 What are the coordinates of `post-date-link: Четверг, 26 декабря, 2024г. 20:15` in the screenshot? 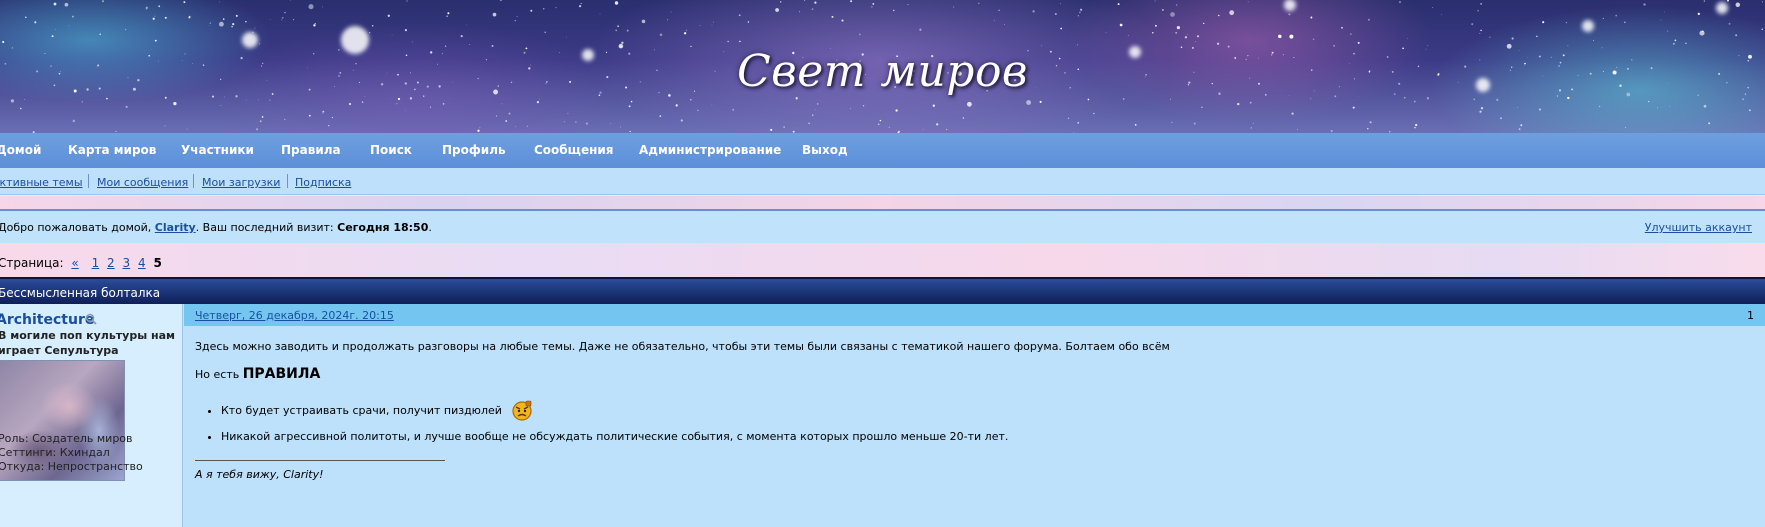 It's located at (294, 315).